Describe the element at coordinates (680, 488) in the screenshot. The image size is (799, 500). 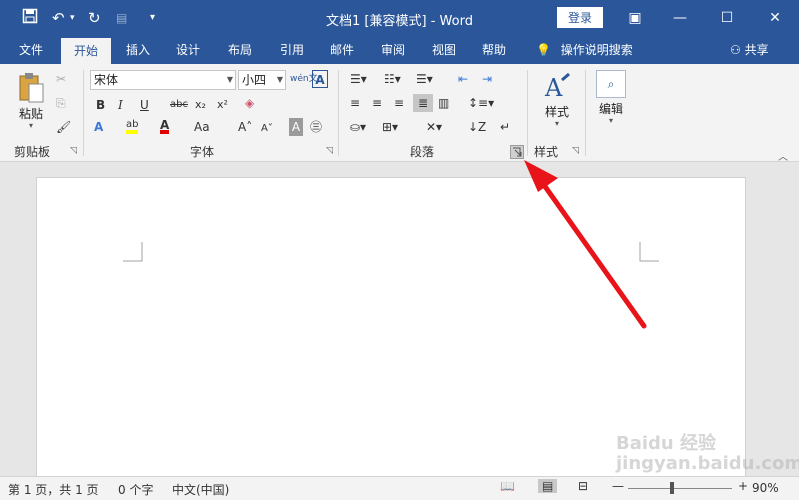
I see `zoom-slider` at that location.